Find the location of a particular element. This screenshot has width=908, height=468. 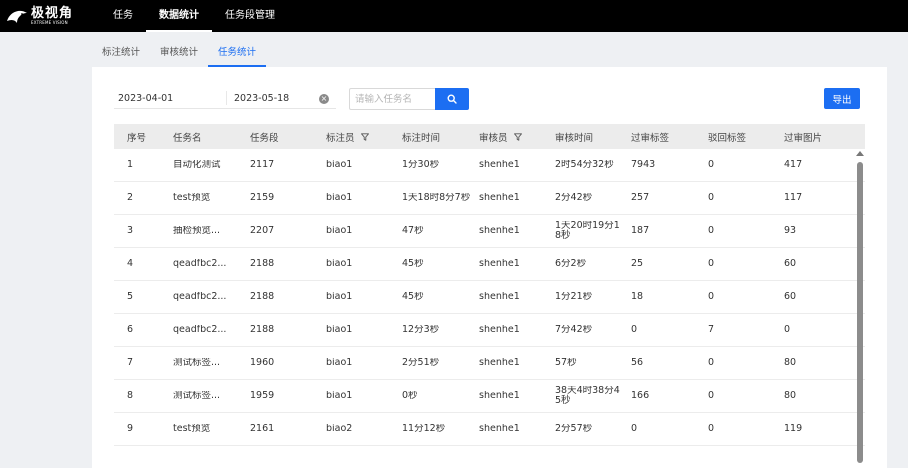

cell-annotation-time: 1分30秒 is located at coordinates (421, 165).